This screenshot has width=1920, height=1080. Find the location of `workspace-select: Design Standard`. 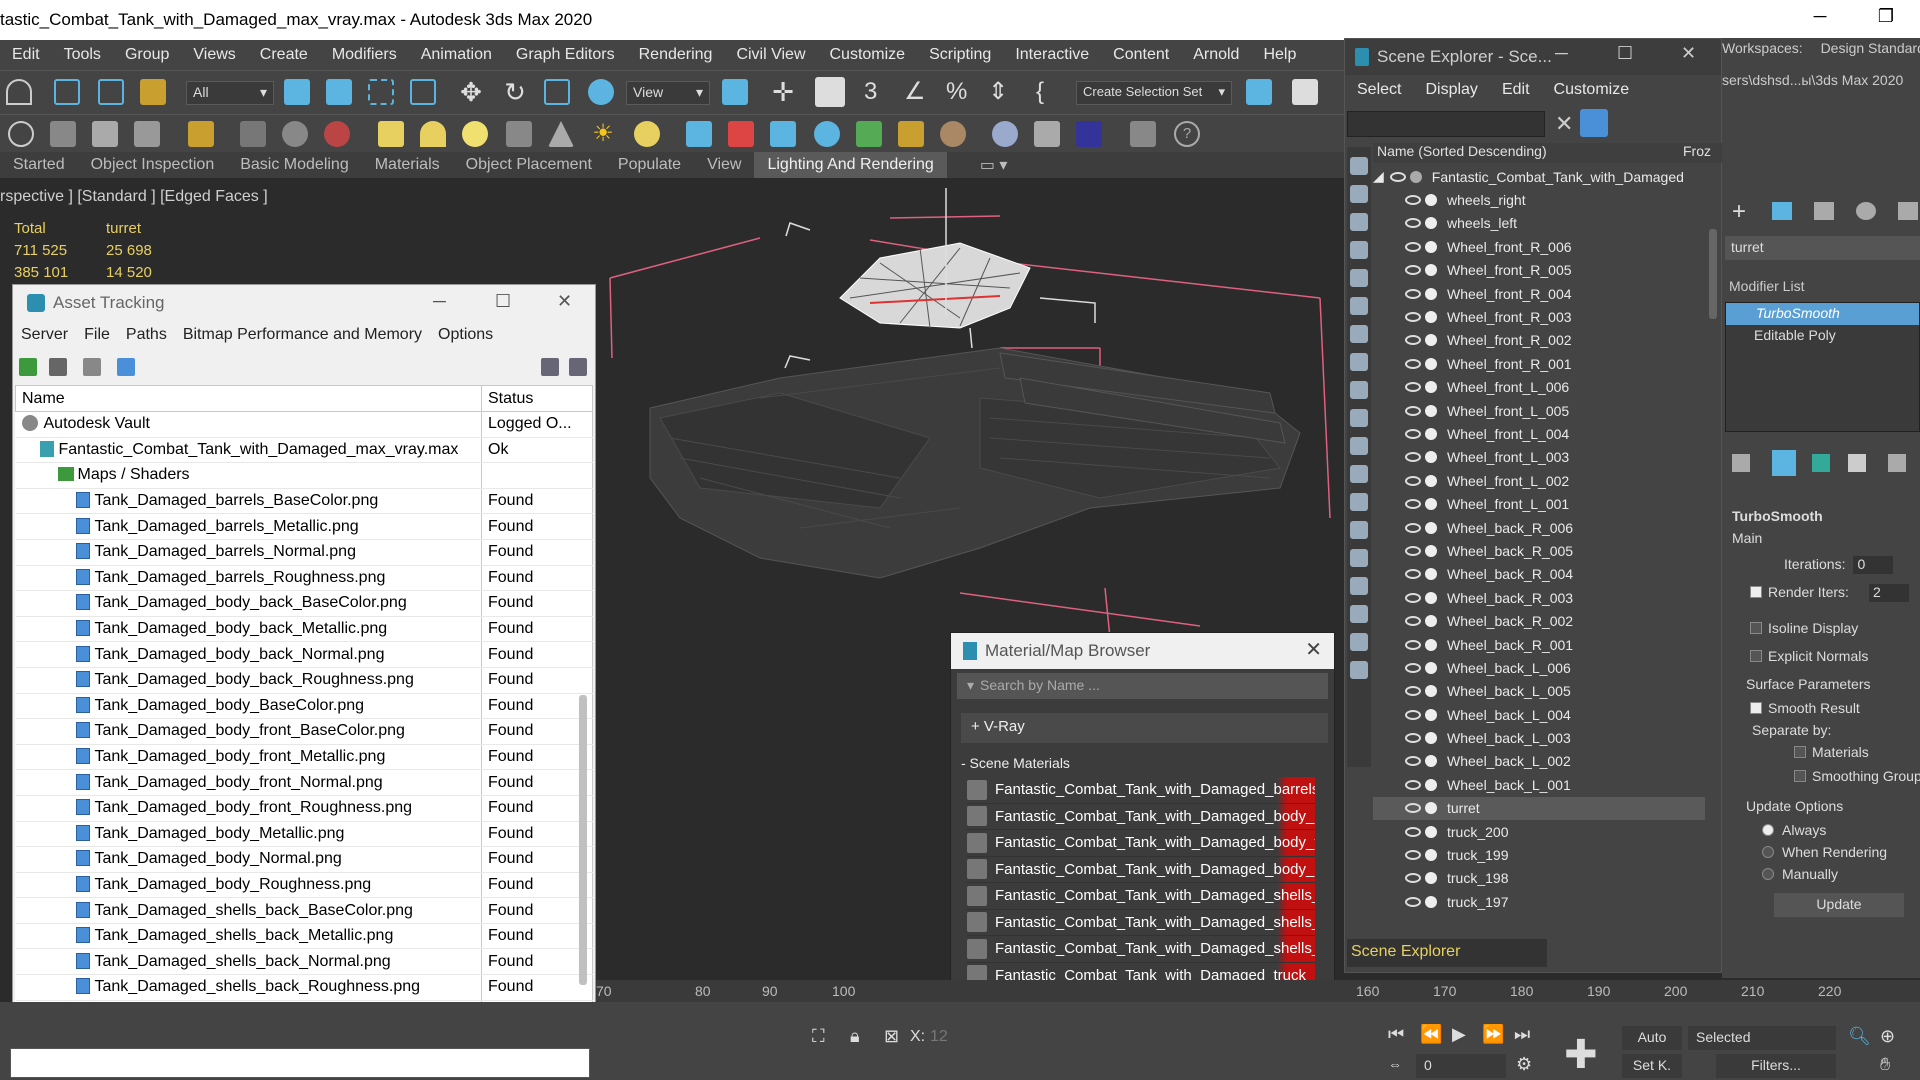

workspace-select: Design Standard is located at coordinates (1870, 48).